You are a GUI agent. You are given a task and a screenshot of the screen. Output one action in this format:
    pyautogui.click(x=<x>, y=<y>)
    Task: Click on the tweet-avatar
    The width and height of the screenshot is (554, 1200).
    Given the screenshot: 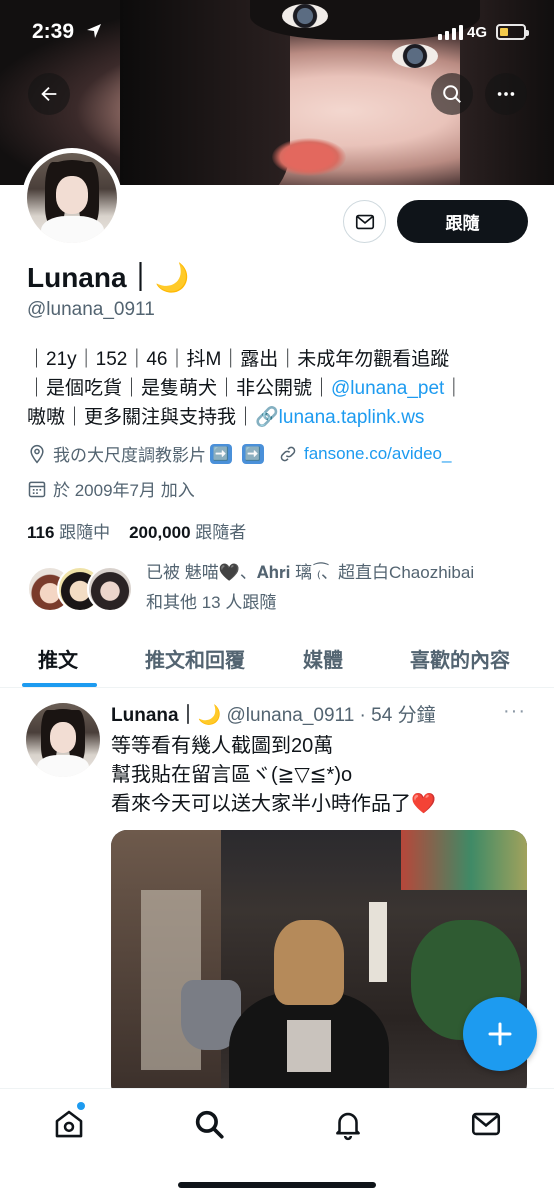 What is the action you would take?
    pyautogui.click(x=63, y=740)
    